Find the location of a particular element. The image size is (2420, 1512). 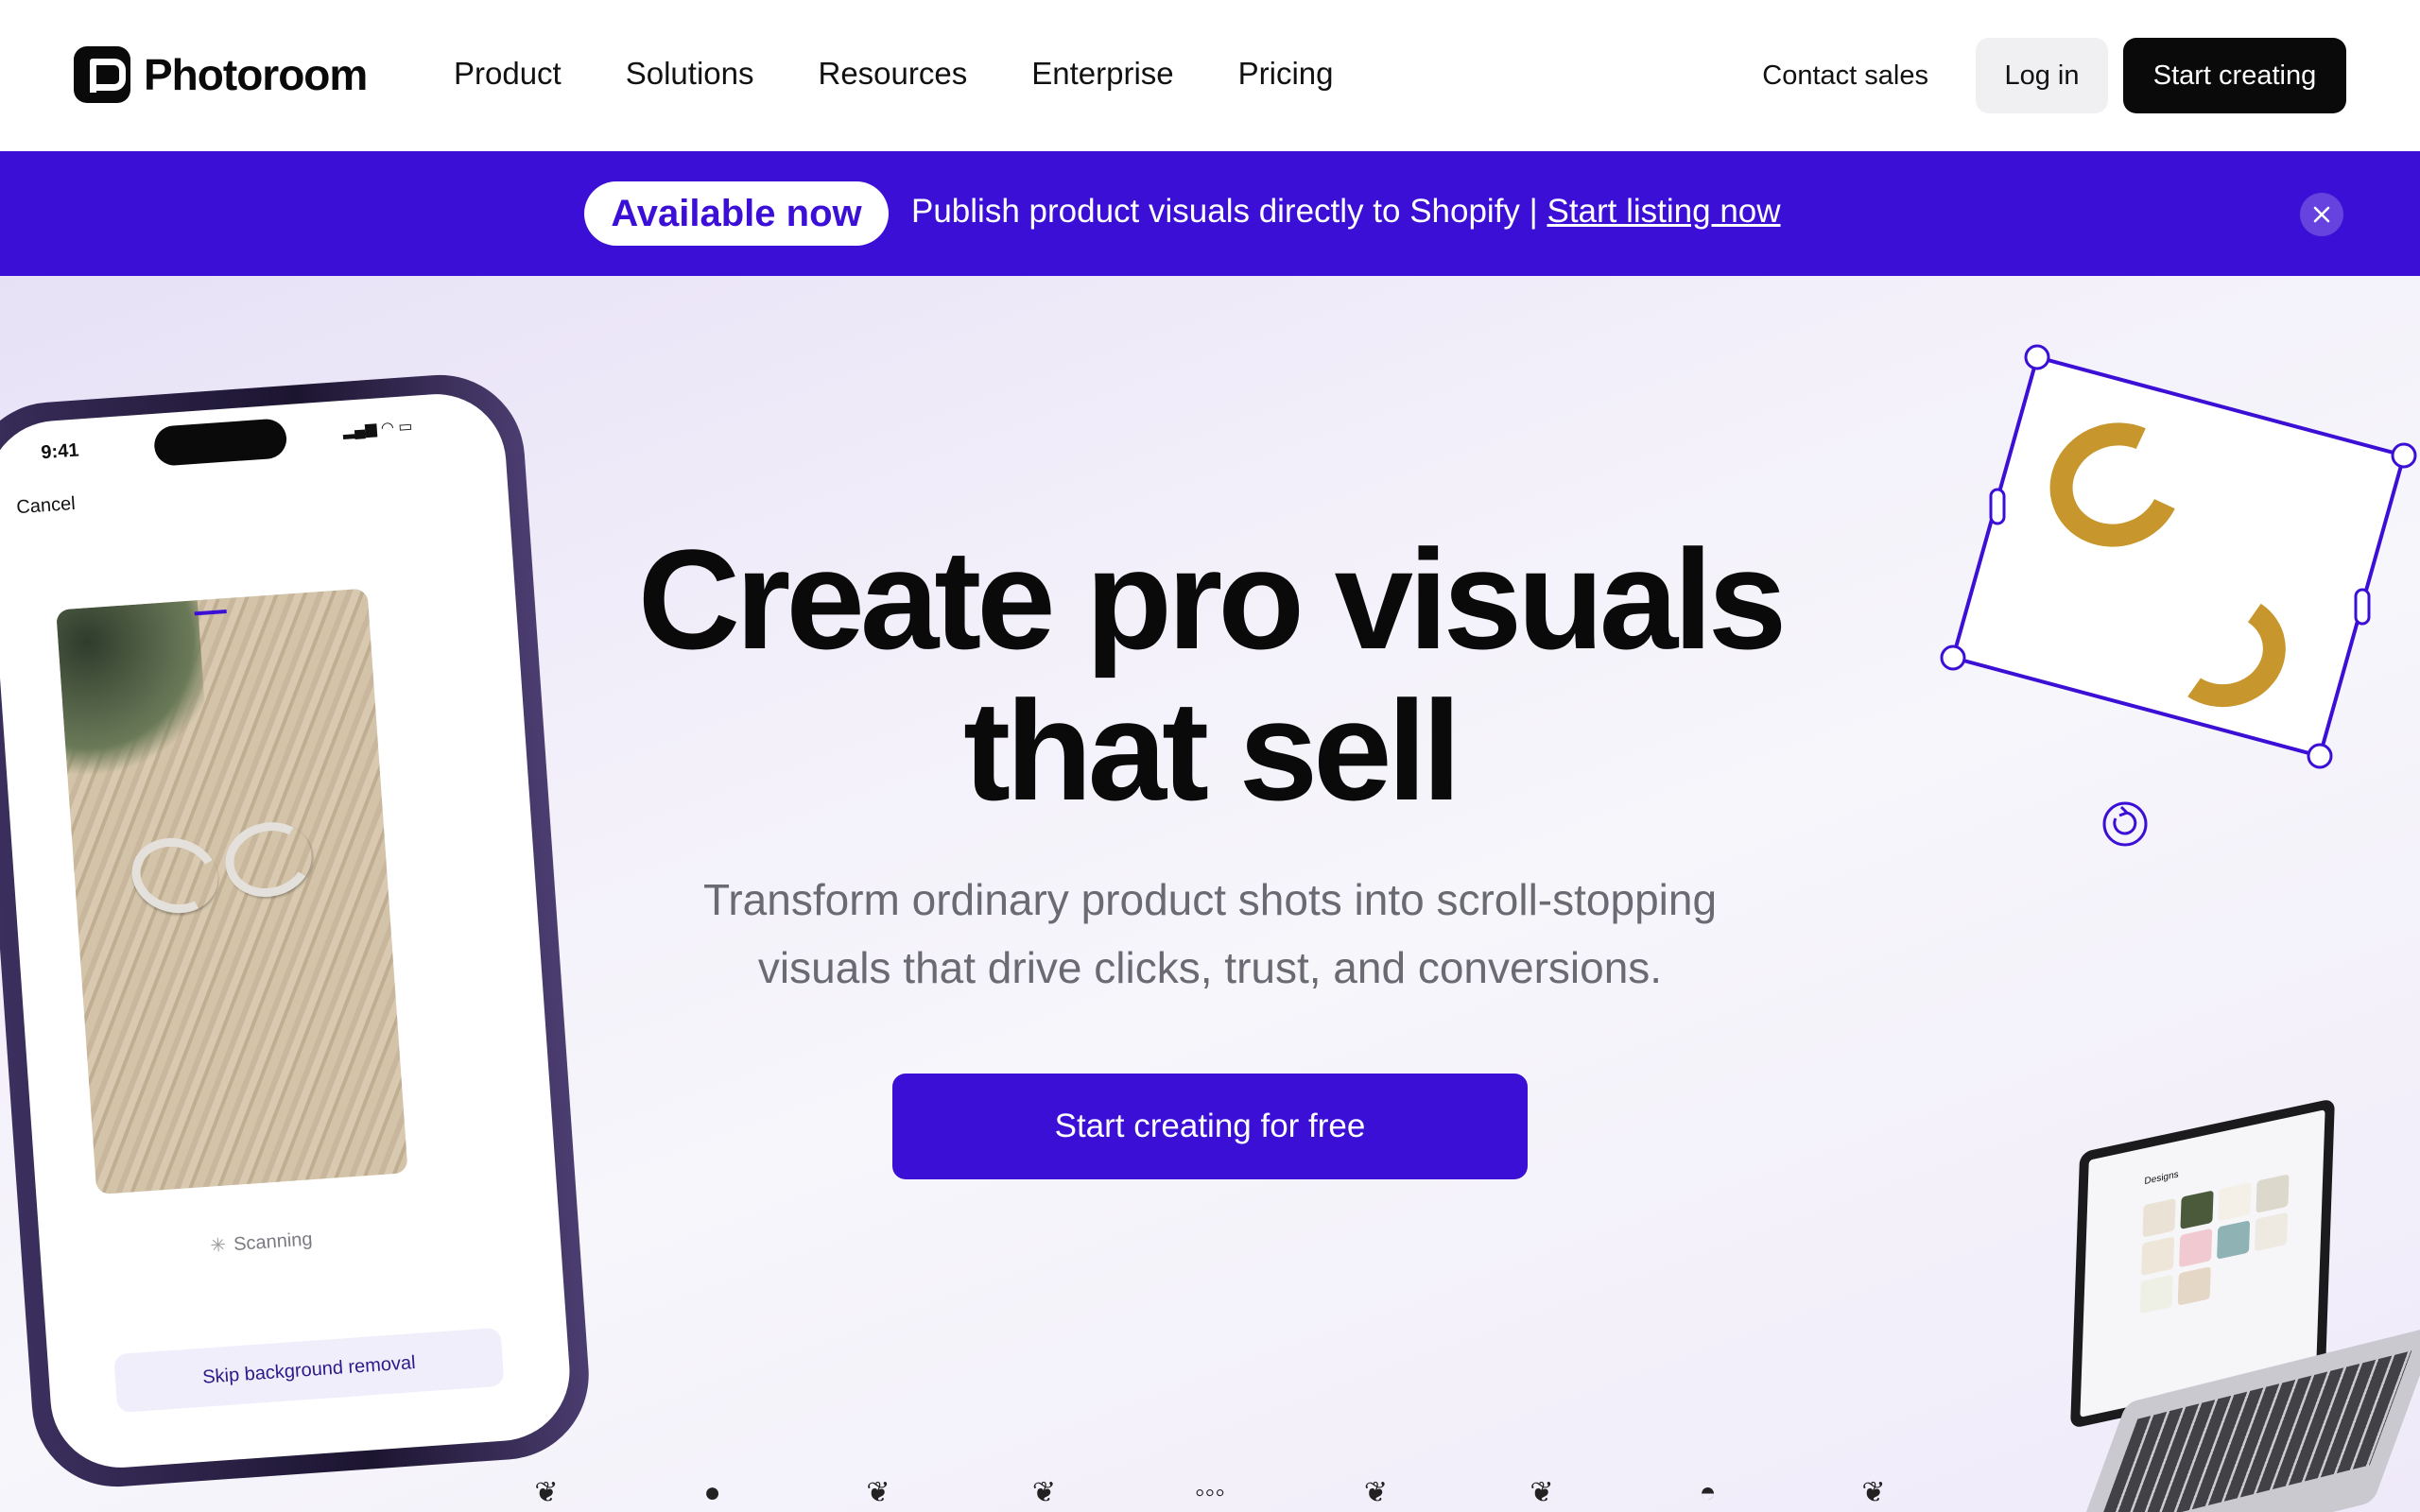

spinner-icon: ✳ is located at coordinates (218, 1245).